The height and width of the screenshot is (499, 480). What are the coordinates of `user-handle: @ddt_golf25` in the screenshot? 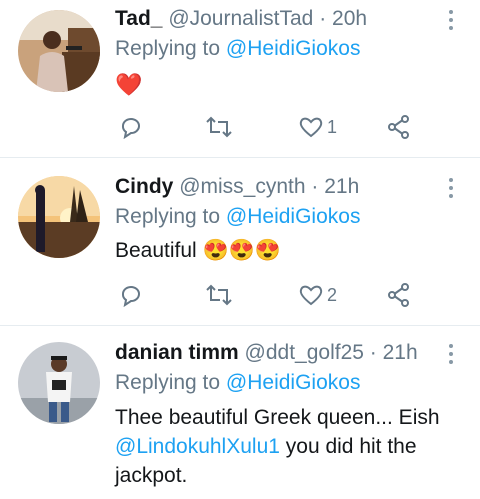 It's located at (304, 352).